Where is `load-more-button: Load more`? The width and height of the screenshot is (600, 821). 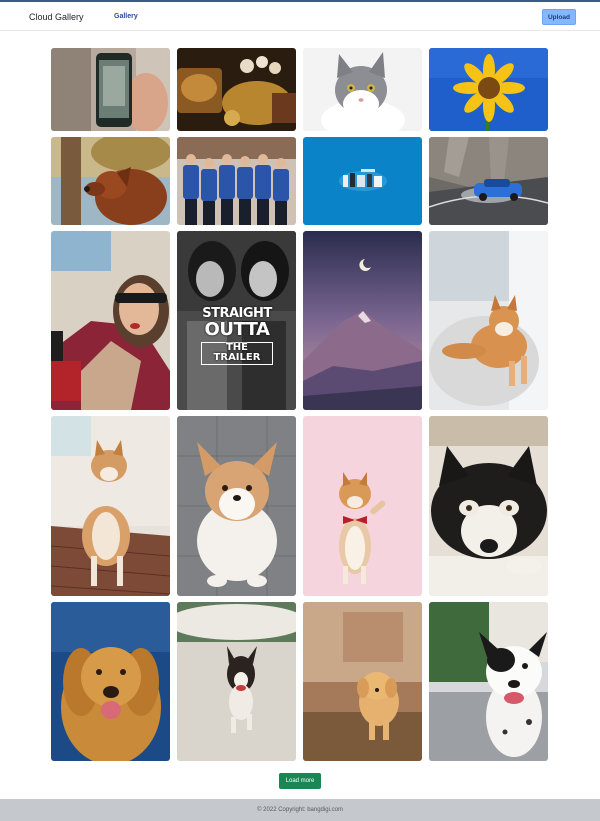 load-more-button: Load more is located at coordinates (300, 781).